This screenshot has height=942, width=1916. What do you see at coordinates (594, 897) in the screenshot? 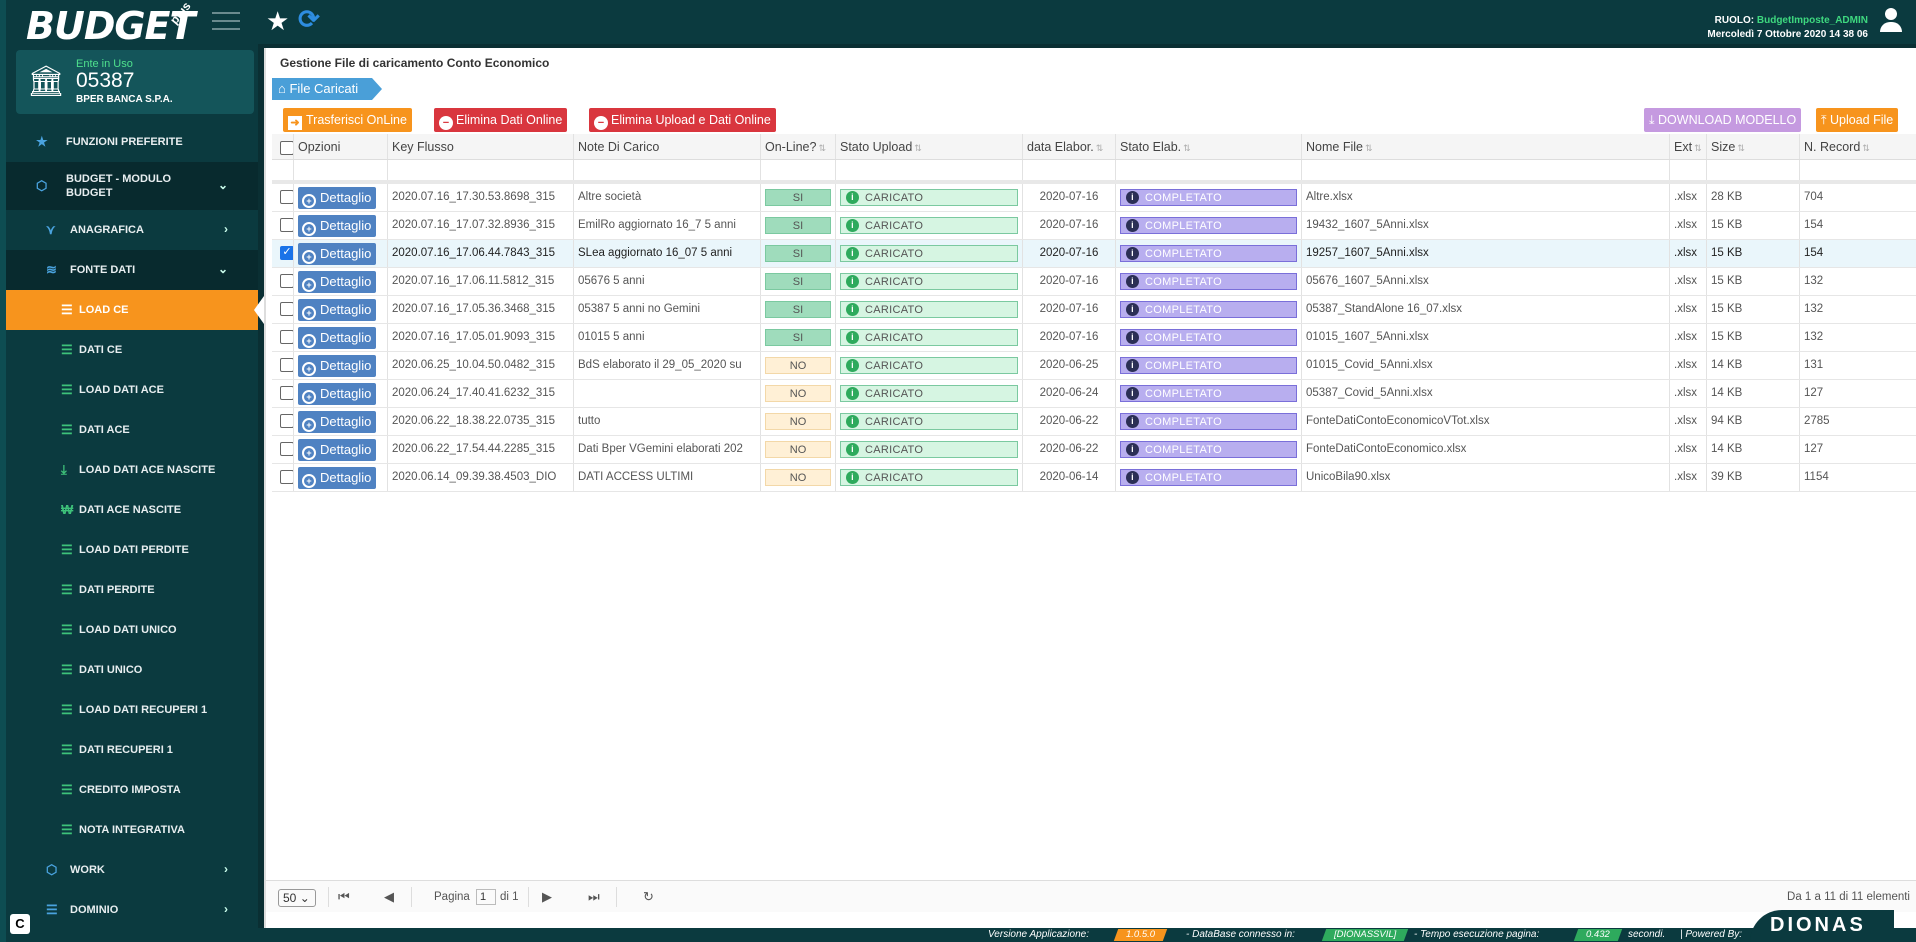
I see `last-page-icon: ⏭` at bounding box center [594, 897].